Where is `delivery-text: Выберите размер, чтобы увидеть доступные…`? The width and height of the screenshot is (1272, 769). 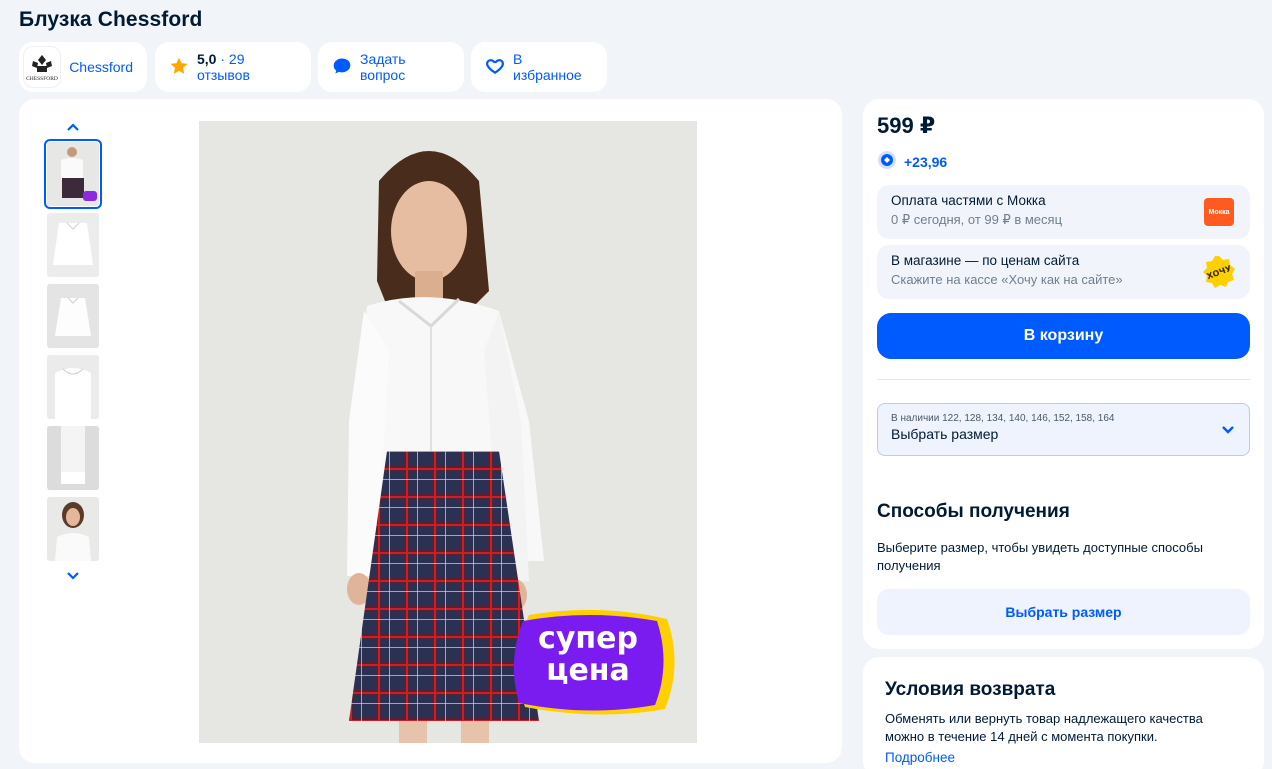 delivery-text: Выберите размер, чтобы увидеть доступные… is located at coordinates (1040, 556).